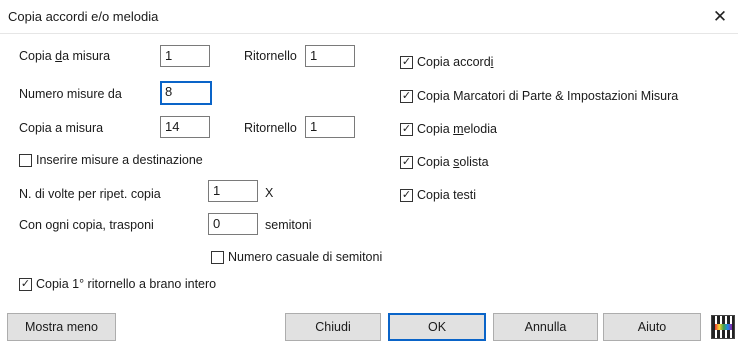 The width and height of the screenshot is (738, 346). What do you see at coordinates (330, 127) in the screenshot?
I see `repeat-to-input: 1` at bounding box center [330, 127].